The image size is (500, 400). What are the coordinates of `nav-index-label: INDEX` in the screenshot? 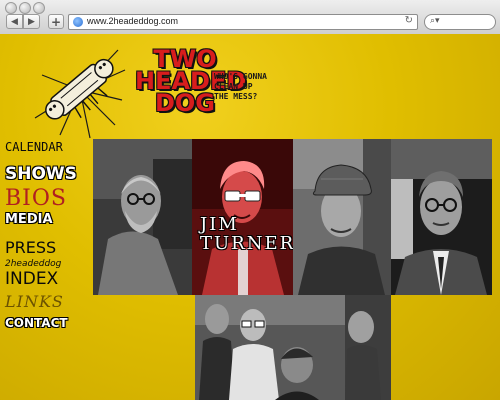 It's located at (32, 279).